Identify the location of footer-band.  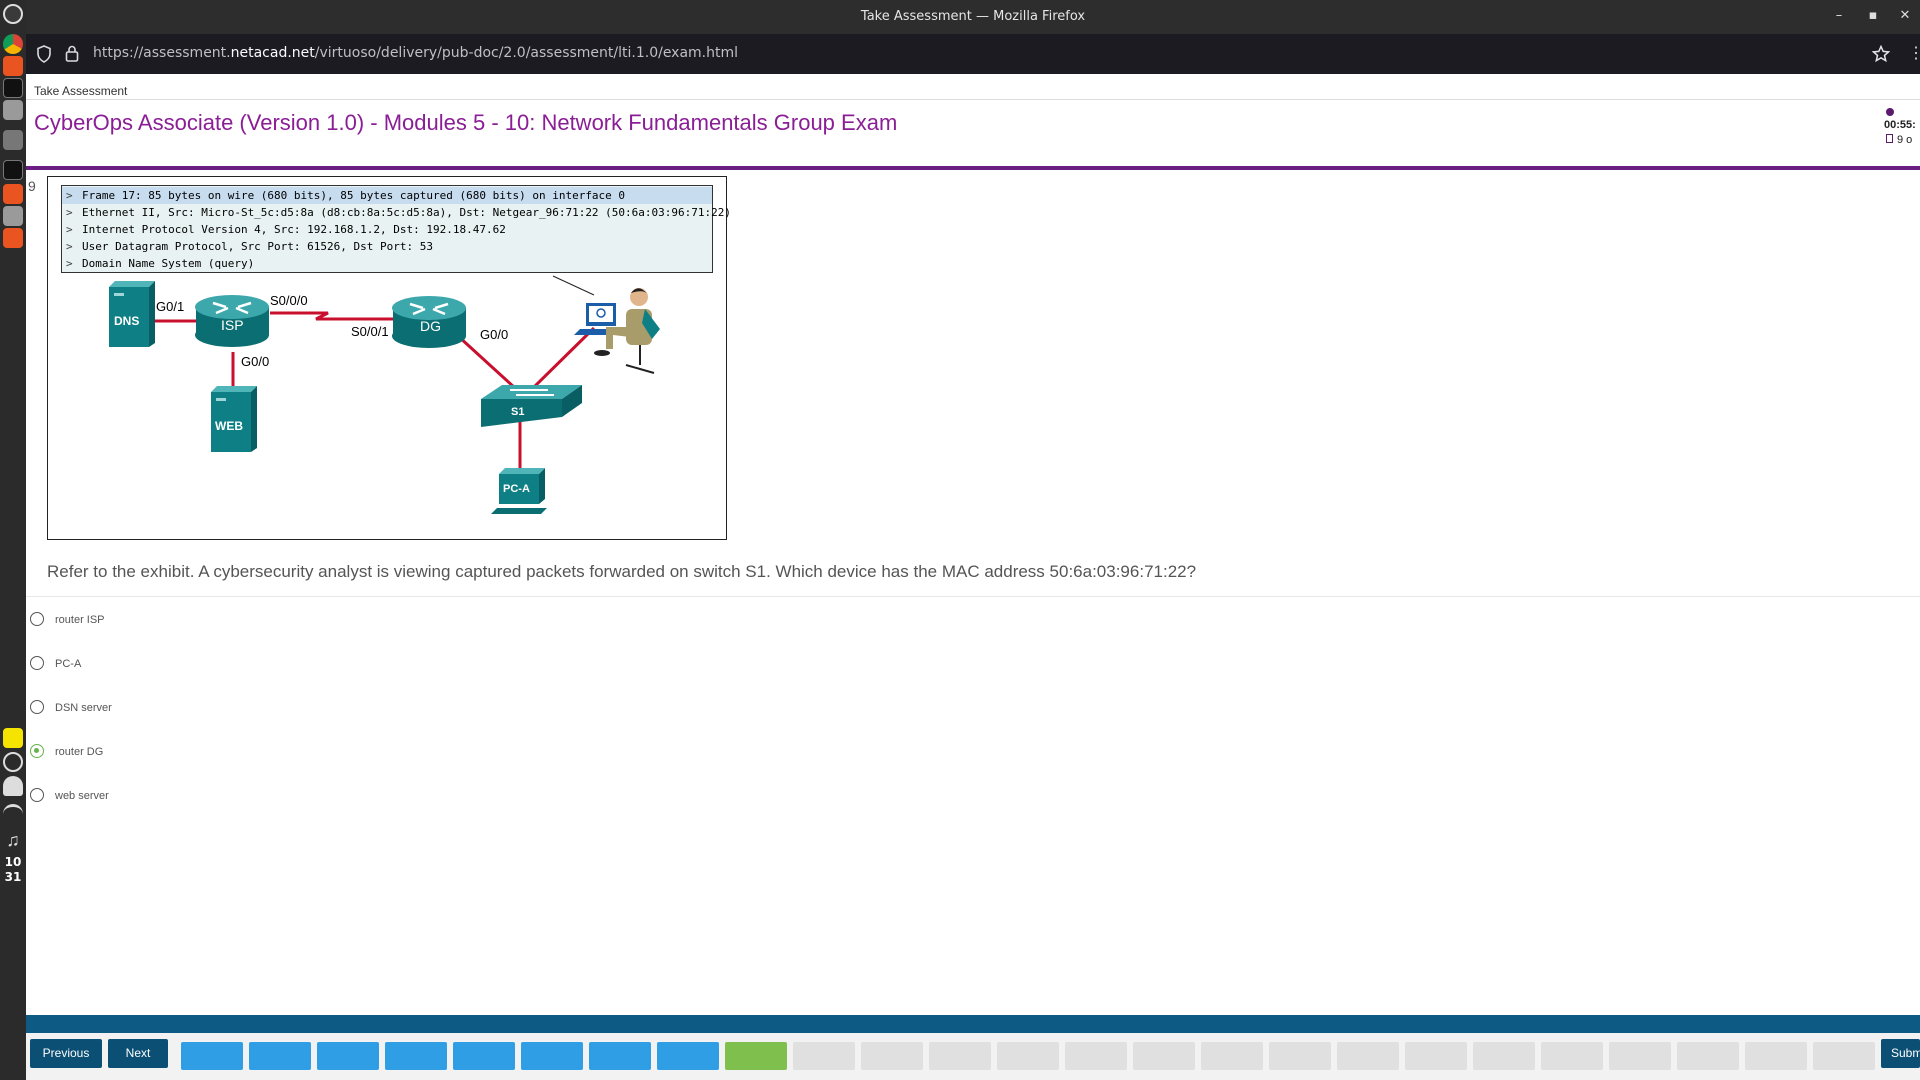
(973, 1024).